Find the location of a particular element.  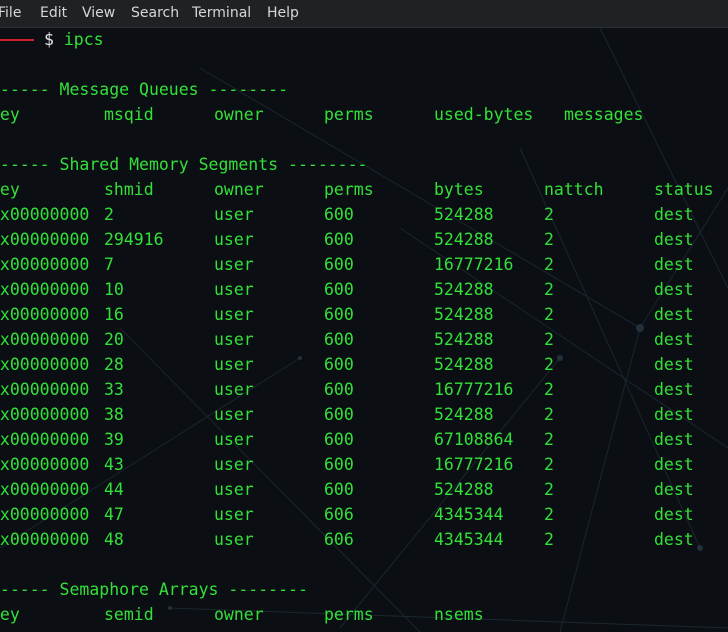

table-cell: 294916 is located at coordinates (134, 239).